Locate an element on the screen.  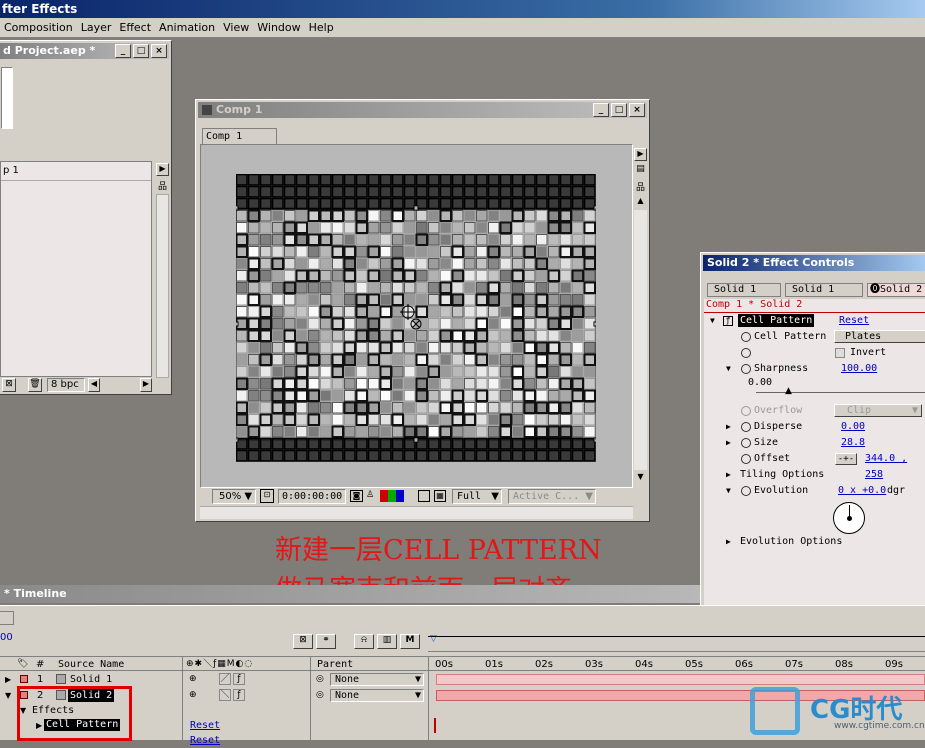
size-value: 28.8 is located at coordinates (853, 443).